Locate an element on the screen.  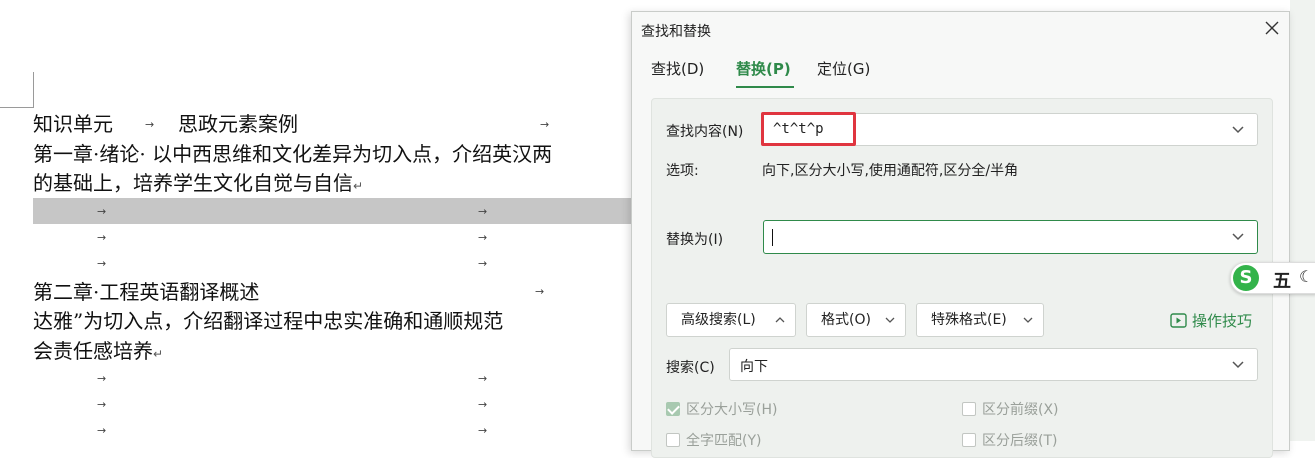
checkbox-label: 全字匹配(Y) is located at coordinates (724, 441).